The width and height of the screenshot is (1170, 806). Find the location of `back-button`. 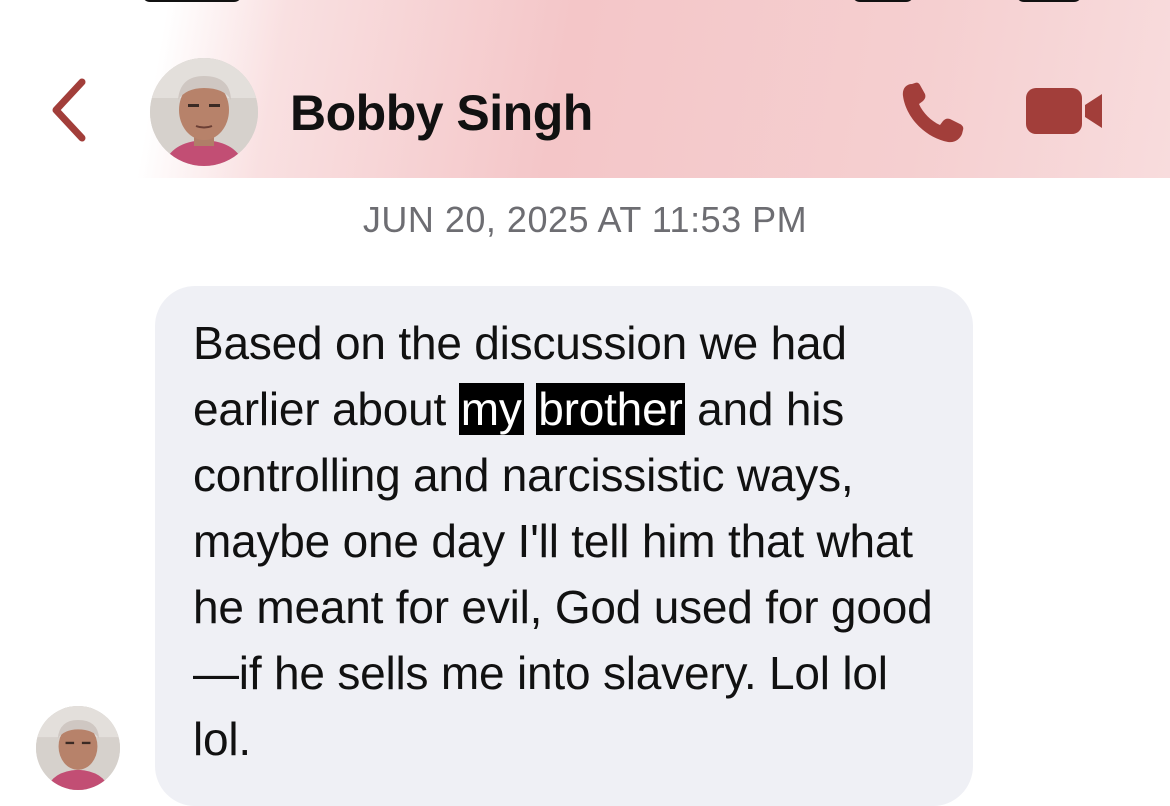

back-button is located at coordinates (70, 110).